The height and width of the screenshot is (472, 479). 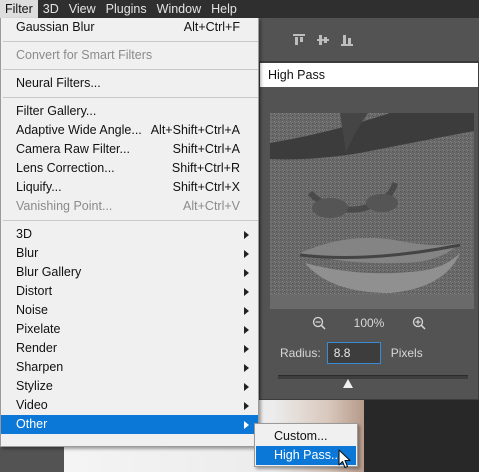 I want to click on menubar-item-help: Help, so click(x=224, y=9).